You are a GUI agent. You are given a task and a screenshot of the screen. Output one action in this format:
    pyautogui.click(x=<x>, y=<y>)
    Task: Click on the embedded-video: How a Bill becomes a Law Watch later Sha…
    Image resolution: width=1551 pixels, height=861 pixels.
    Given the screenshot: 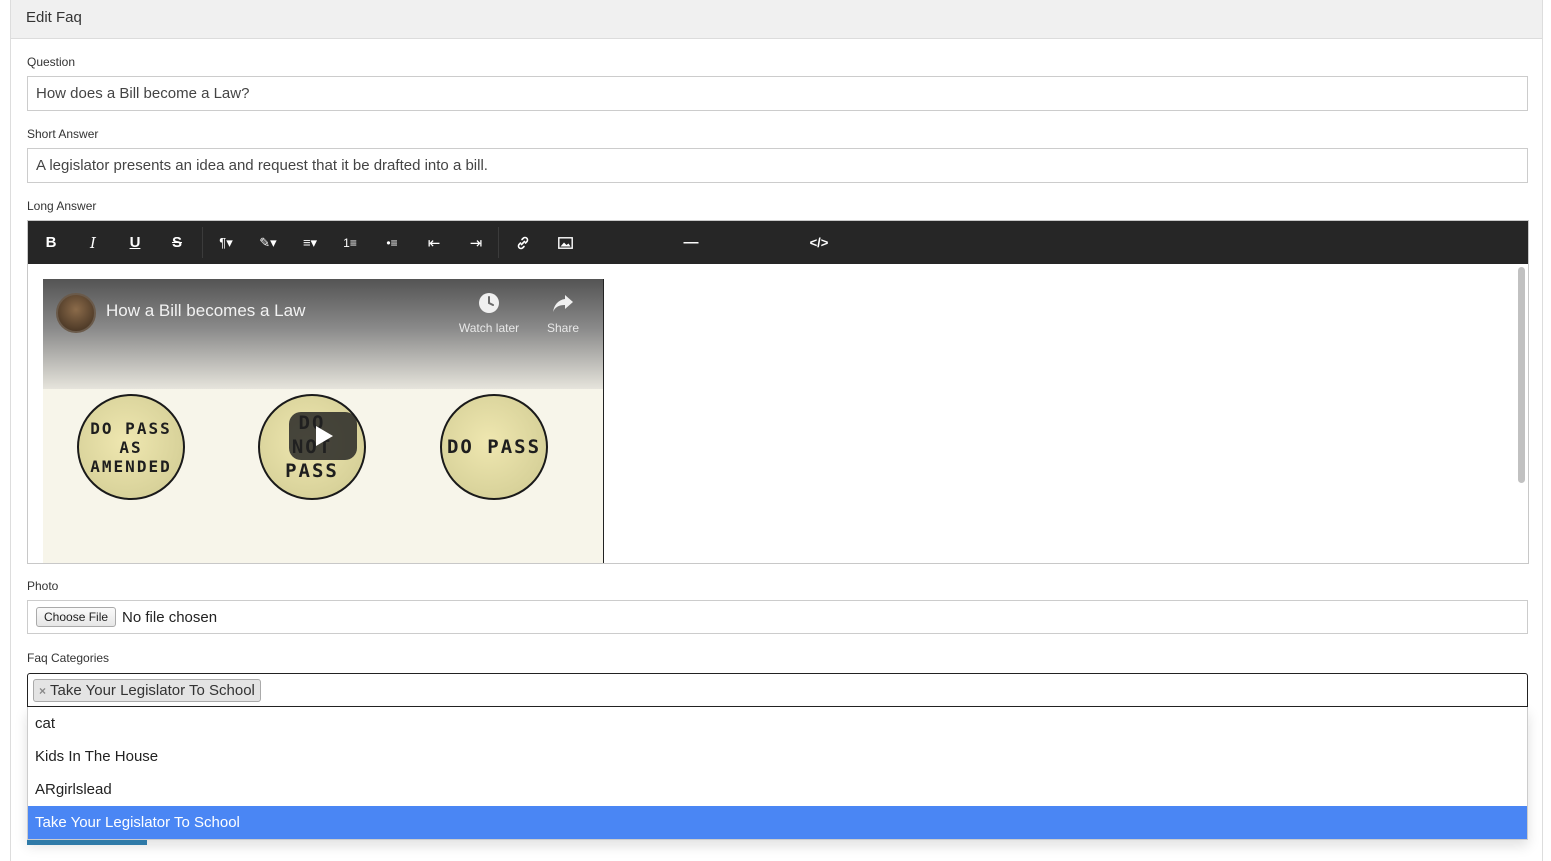 What is the action you would take?
    pyautogui.click(x=323, y=421)
    